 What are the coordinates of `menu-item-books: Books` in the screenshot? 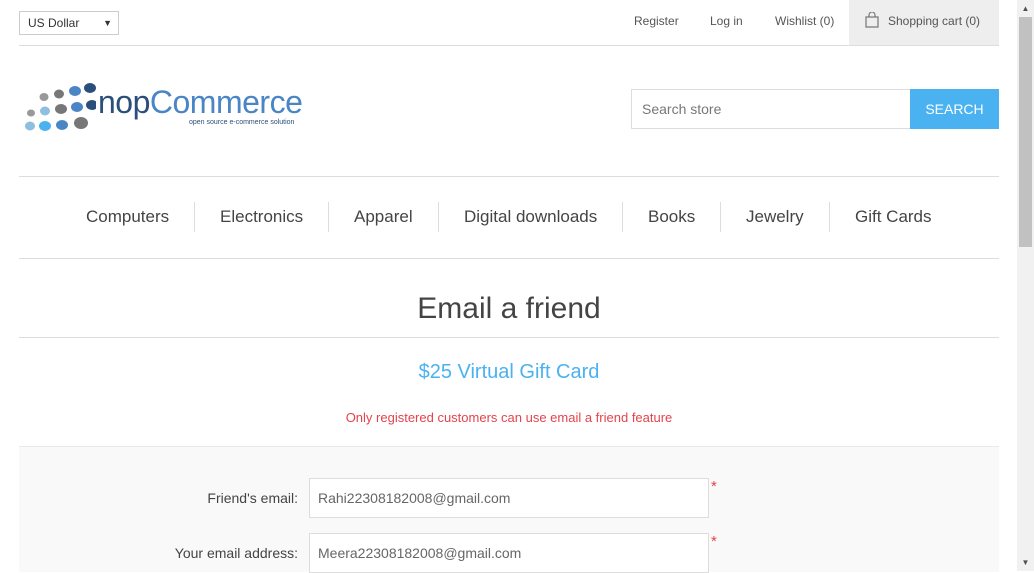 It's located at (671, 217).